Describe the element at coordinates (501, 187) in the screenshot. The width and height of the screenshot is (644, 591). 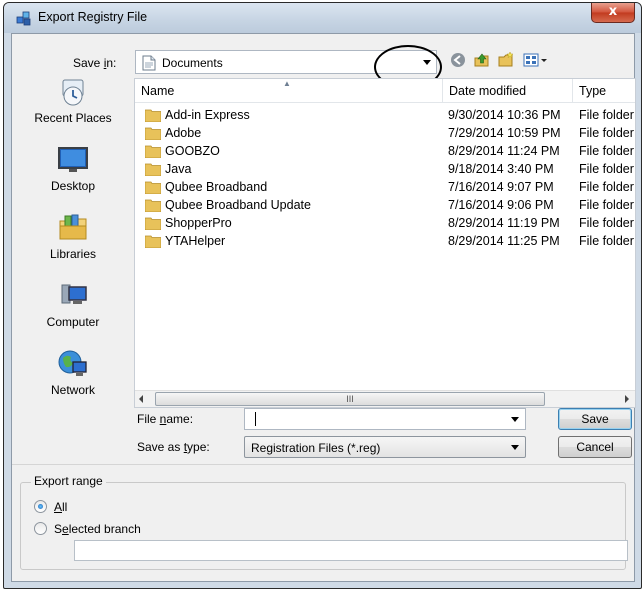
I see `row-date: 7/16/2014 9:07 PM` at that location.